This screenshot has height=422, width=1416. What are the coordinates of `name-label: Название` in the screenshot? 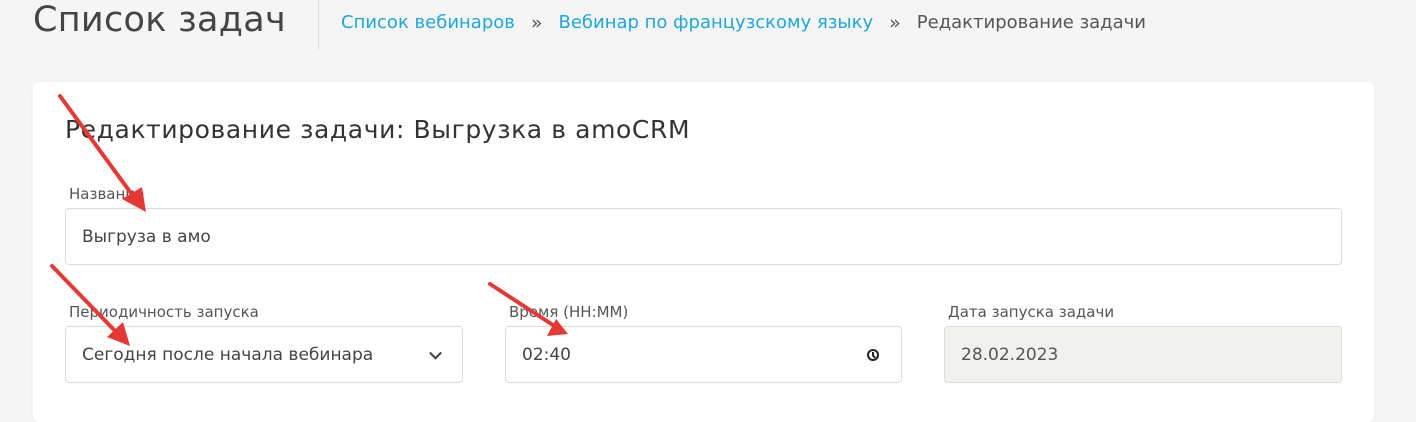 It's located at (107, 194).